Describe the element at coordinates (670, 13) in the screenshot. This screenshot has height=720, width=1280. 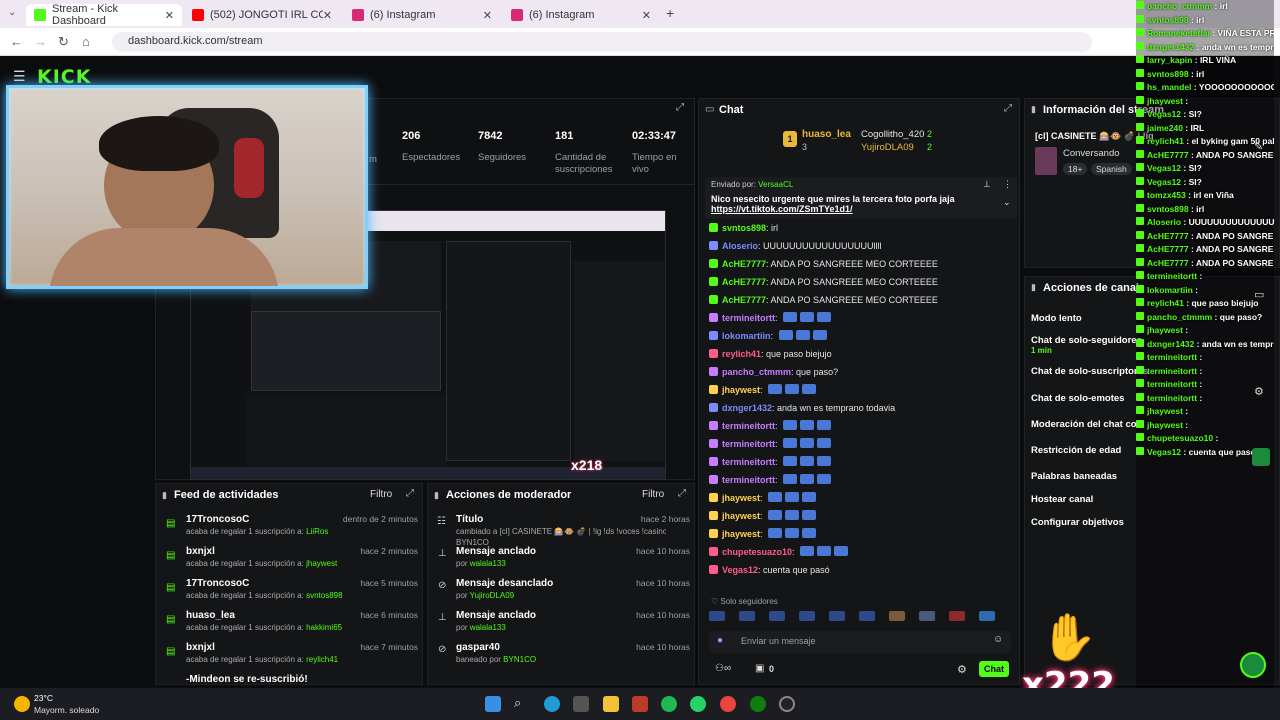
I see `new-tab-icon: +` at that location.